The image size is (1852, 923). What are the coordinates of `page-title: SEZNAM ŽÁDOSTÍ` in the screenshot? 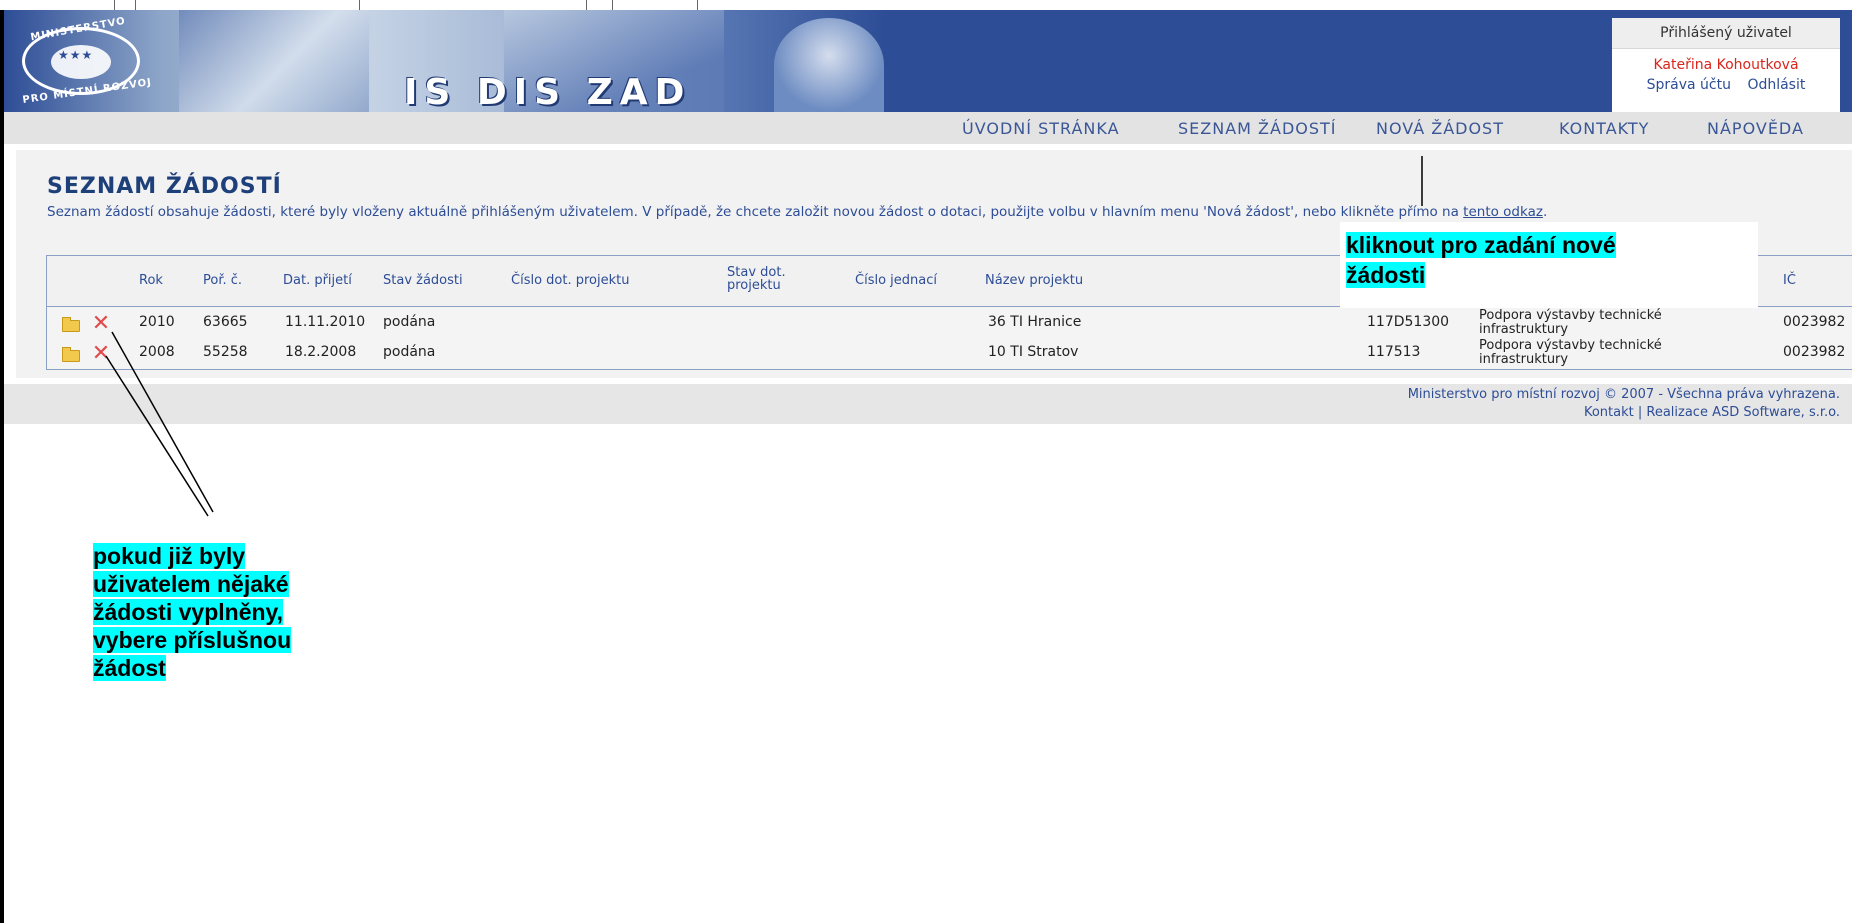 It's located at (164, 186).